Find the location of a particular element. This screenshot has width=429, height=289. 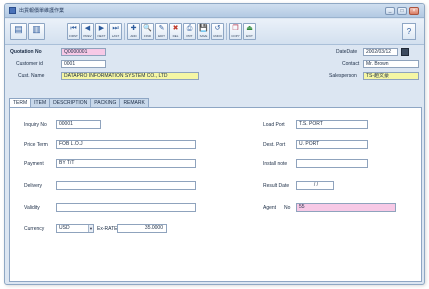

toolbar-view-group: ▤ ▥ is located at coordinates (27, 31).